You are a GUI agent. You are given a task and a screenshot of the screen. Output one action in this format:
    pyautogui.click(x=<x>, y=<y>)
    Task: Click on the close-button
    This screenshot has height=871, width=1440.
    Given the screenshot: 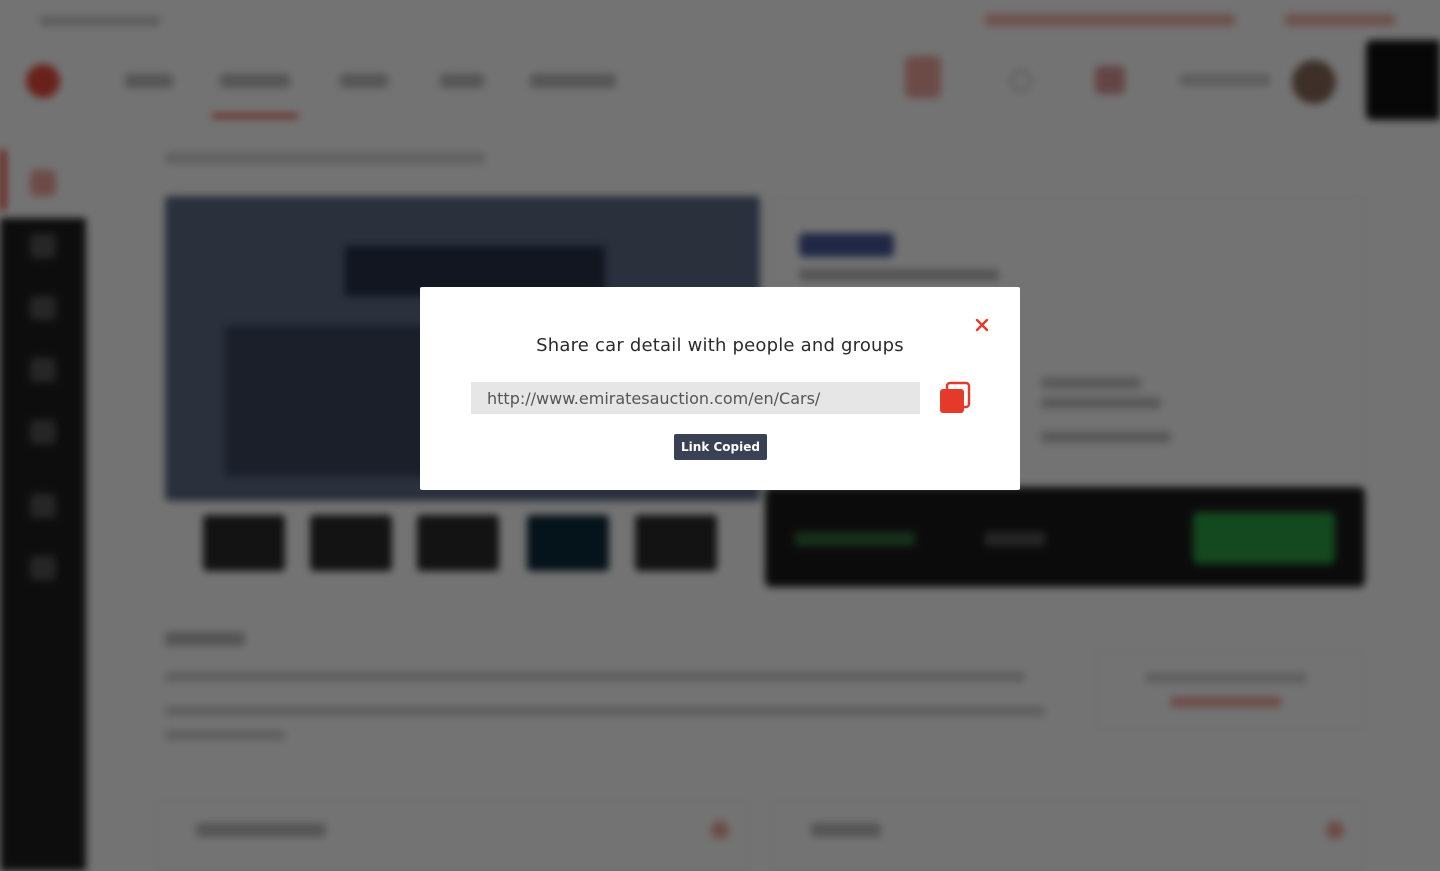 What is the action you would take?
    pyautogui.click(x=982, y=325)
    